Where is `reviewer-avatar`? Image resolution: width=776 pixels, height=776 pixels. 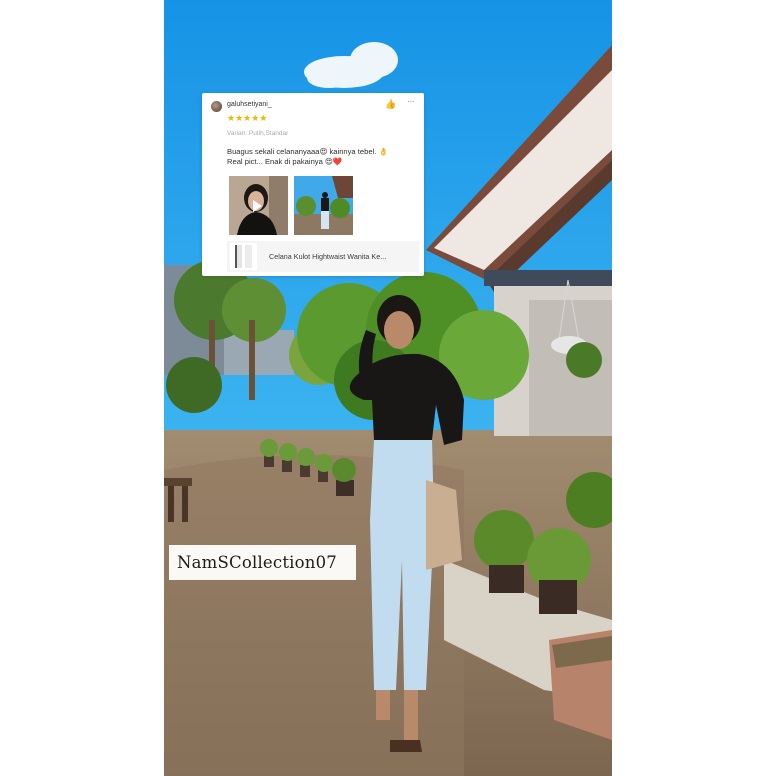 reviewer-avatar is located at coordinates (216, 106).